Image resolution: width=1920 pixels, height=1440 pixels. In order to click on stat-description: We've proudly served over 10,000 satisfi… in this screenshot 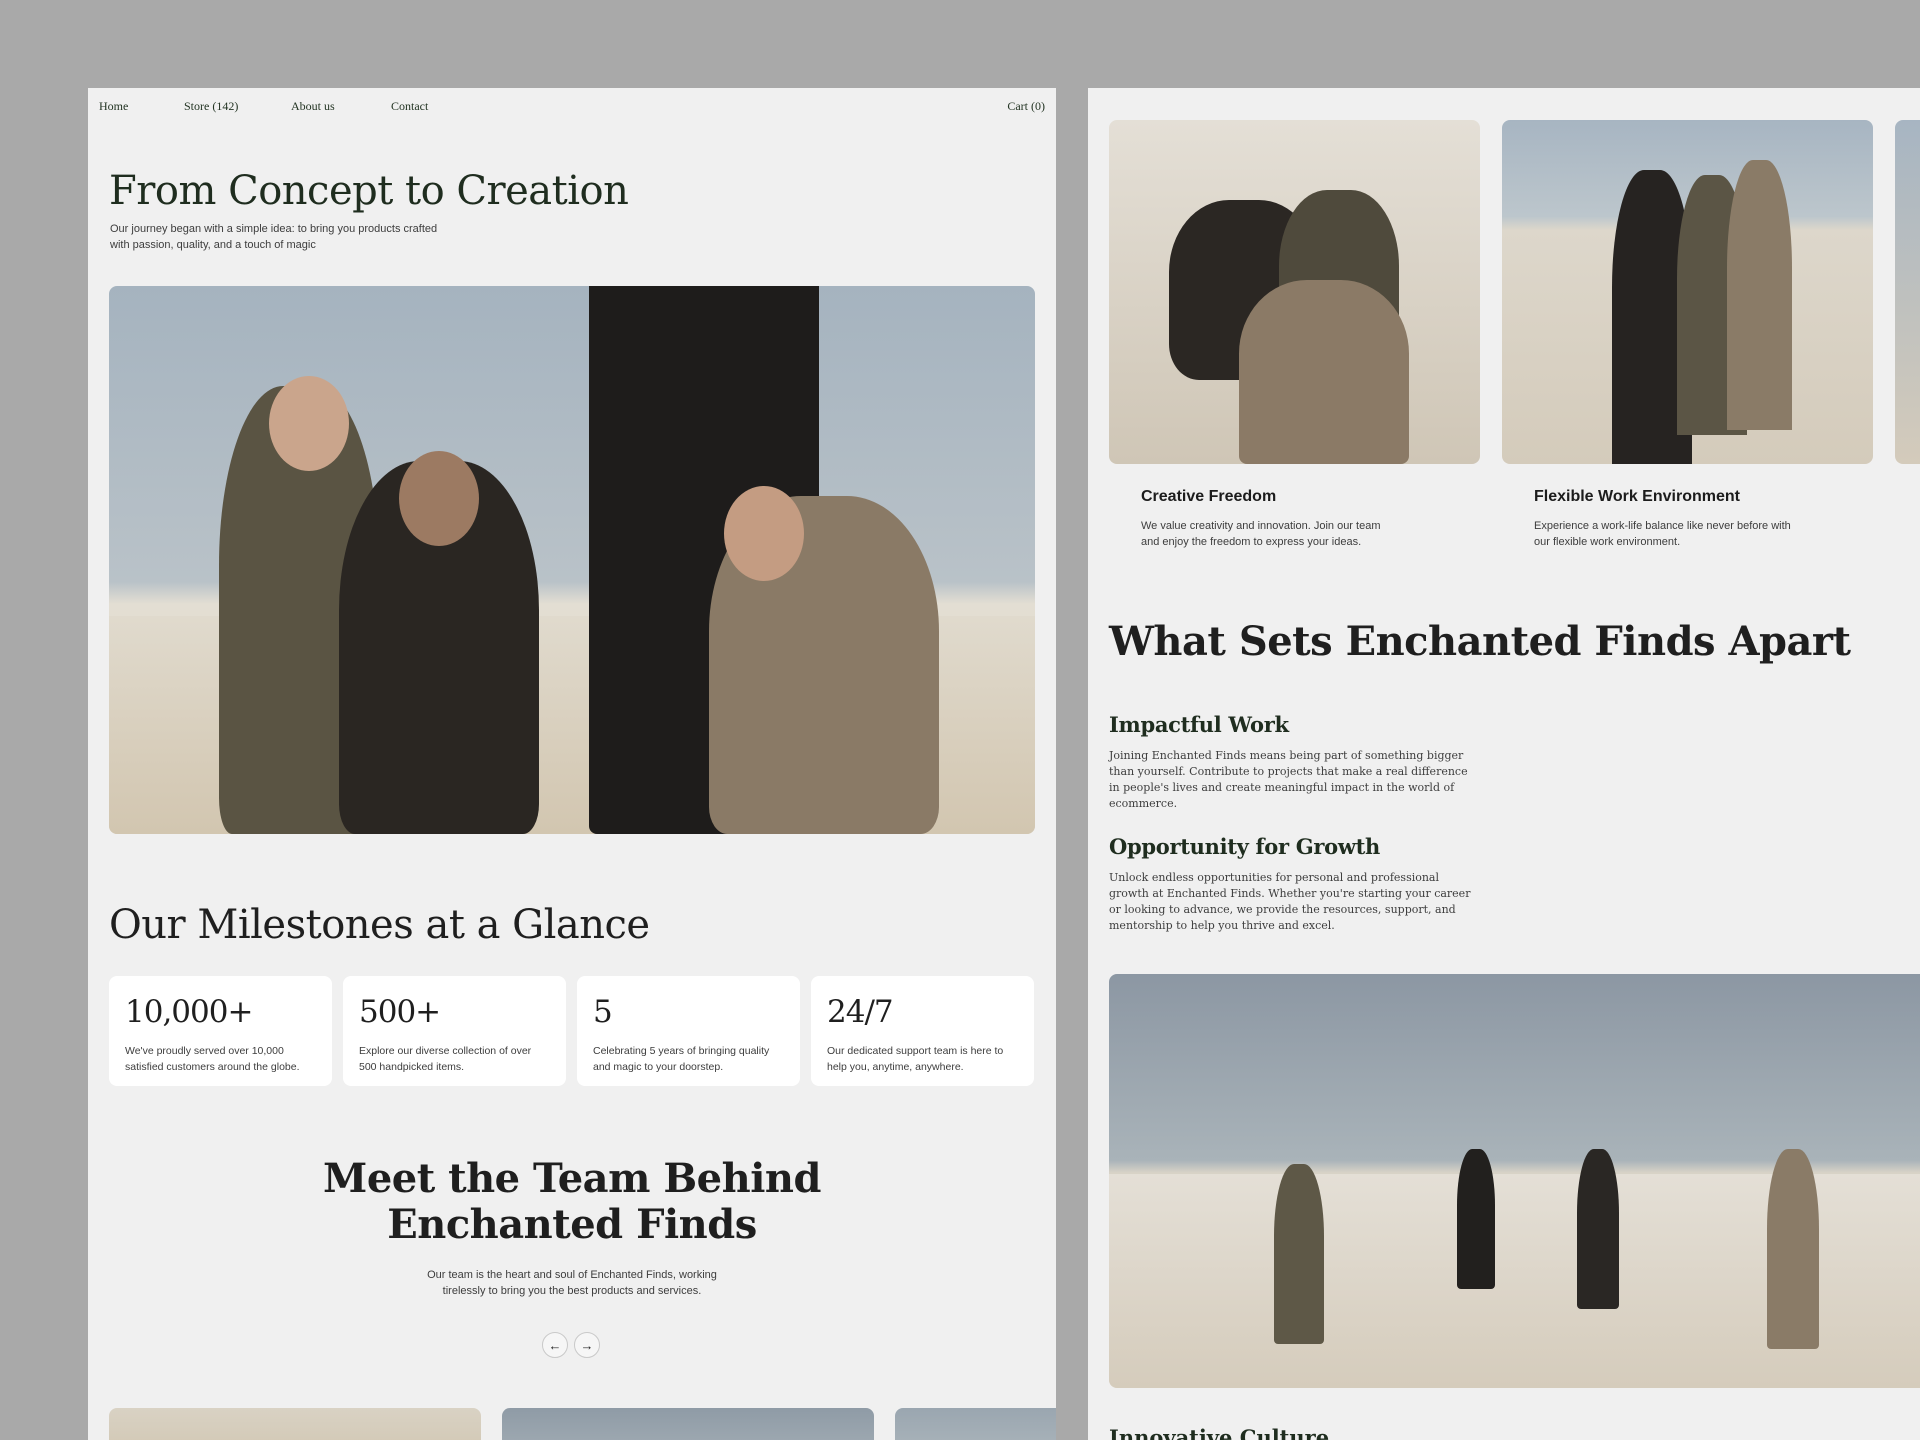, I will do `click(212, 1059)`.